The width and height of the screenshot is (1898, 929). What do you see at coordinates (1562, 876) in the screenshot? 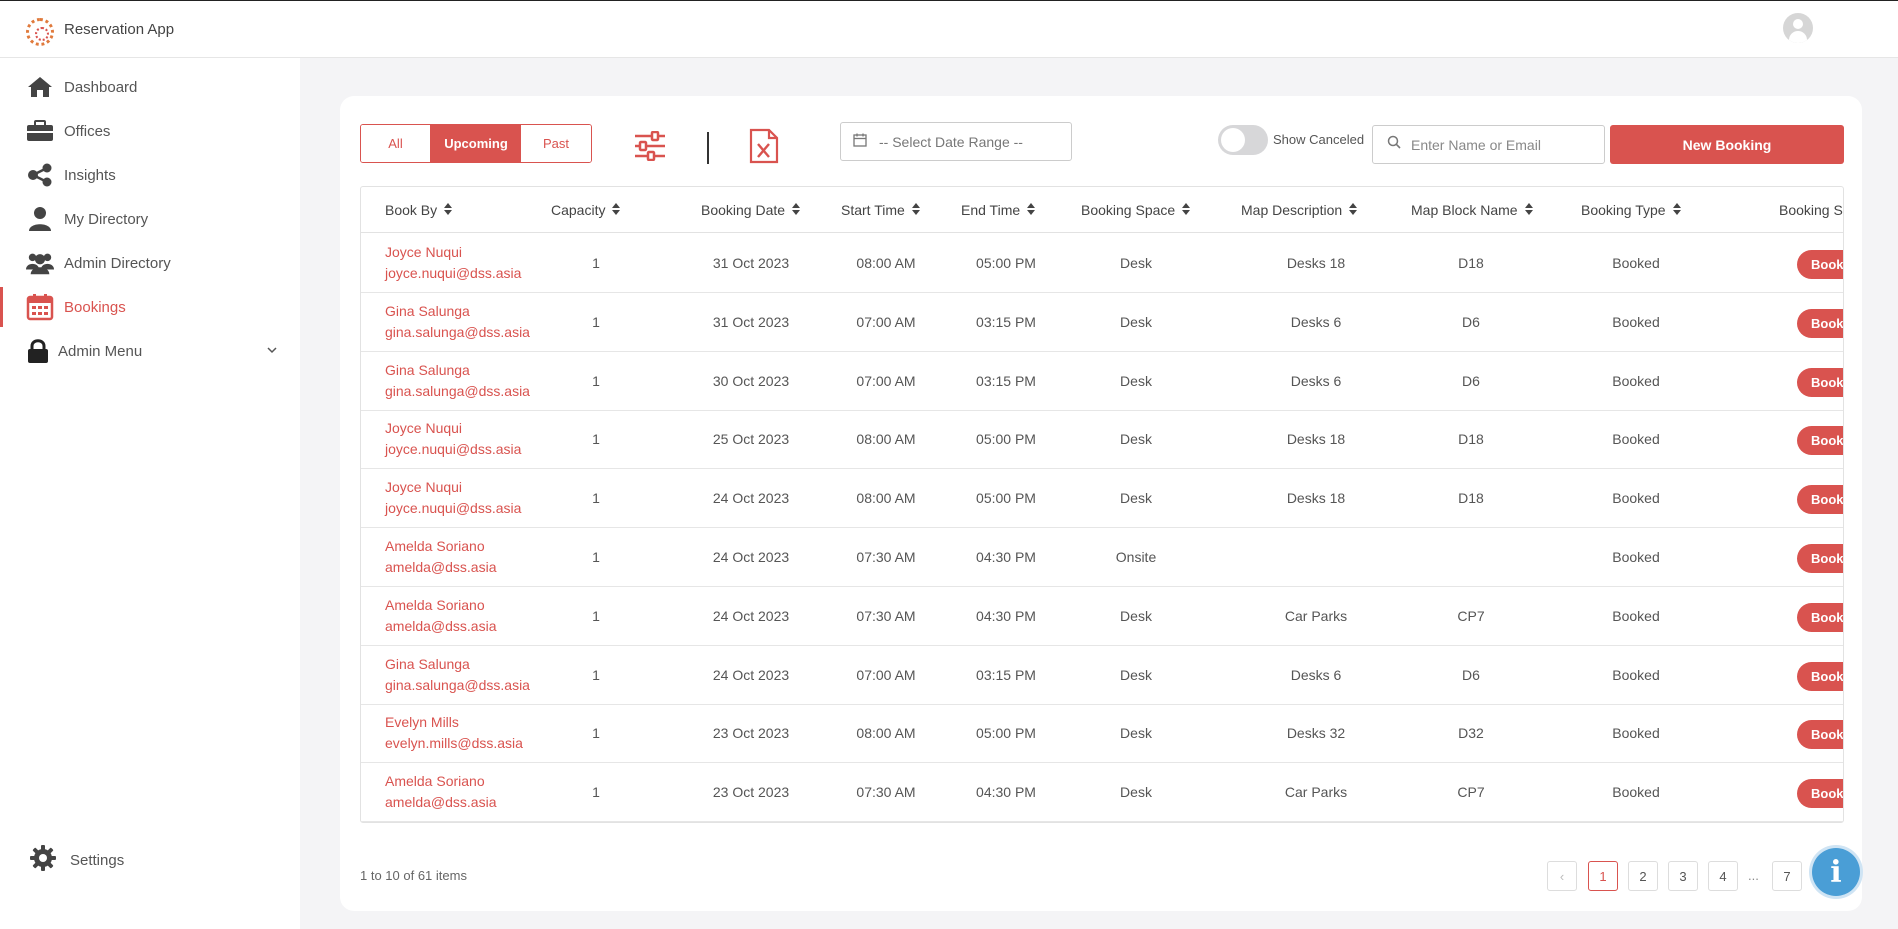
I see `prev-page-button: ‹` at bounding box center [1562, 876].